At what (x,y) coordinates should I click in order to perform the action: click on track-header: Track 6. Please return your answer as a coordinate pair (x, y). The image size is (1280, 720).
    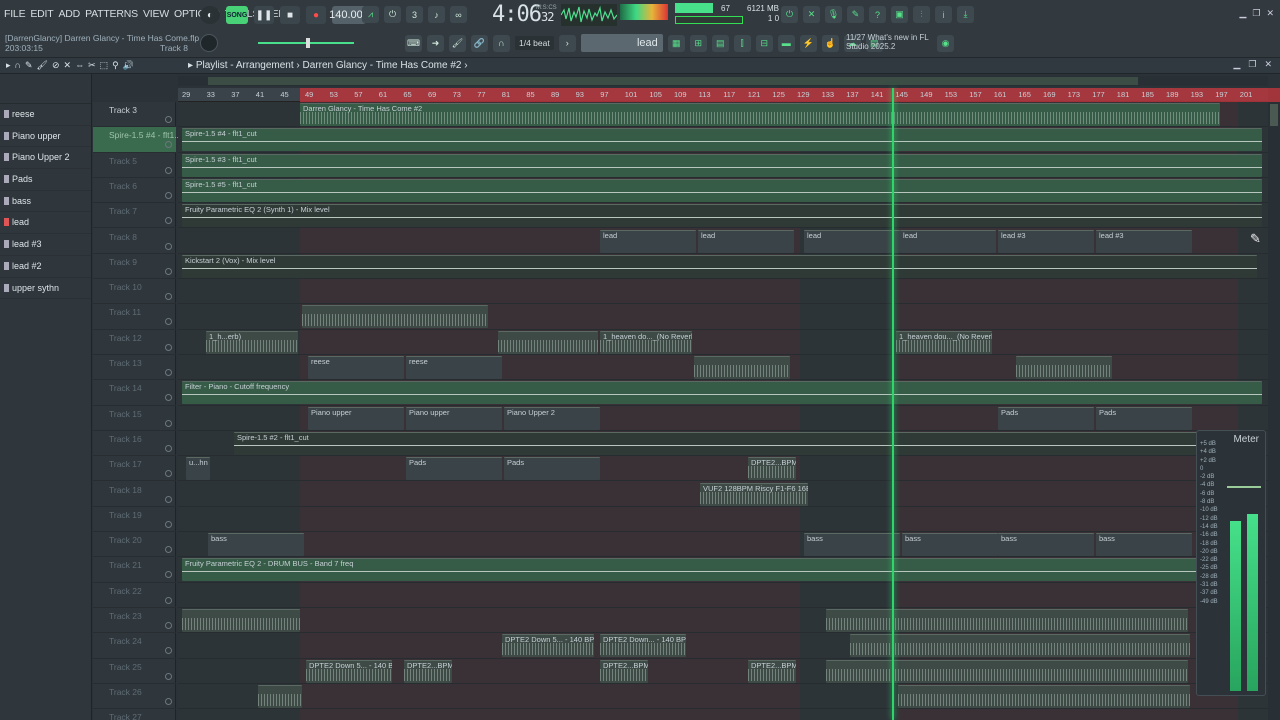
    Looking at the image, I should click on (134, 191).